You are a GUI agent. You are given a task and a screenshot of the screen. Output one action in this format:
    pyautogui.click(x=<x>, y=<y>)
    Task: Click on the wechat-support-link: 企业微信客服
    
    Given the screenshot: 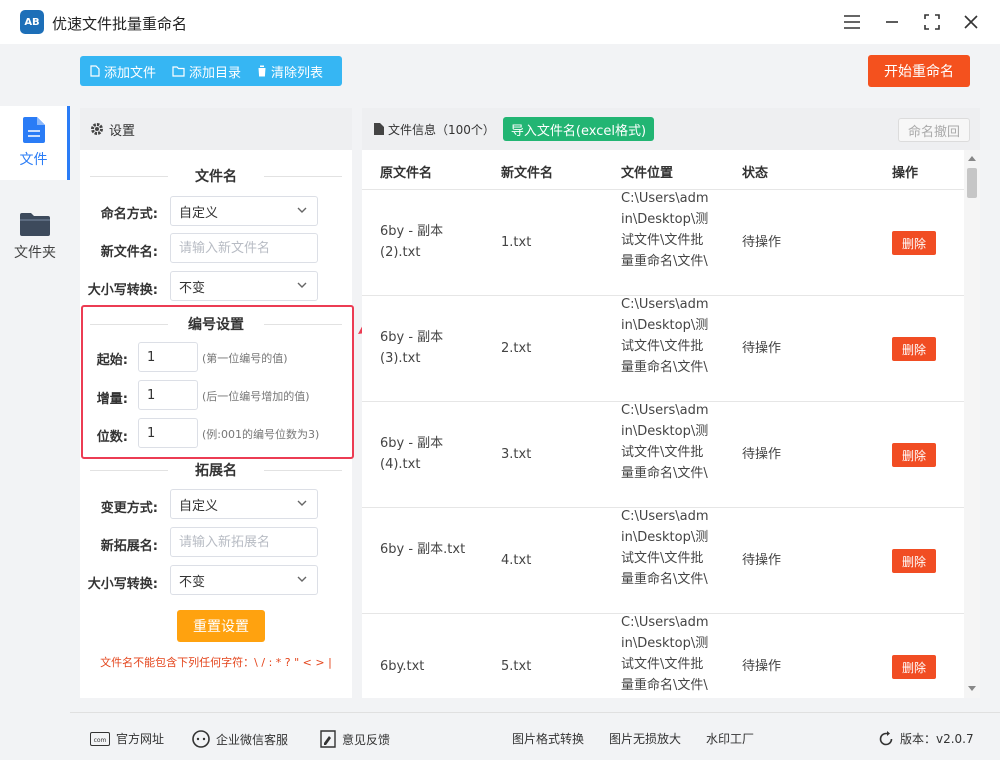 What is the action you would take?
    pyautogui.click(x=240, y=739)
    